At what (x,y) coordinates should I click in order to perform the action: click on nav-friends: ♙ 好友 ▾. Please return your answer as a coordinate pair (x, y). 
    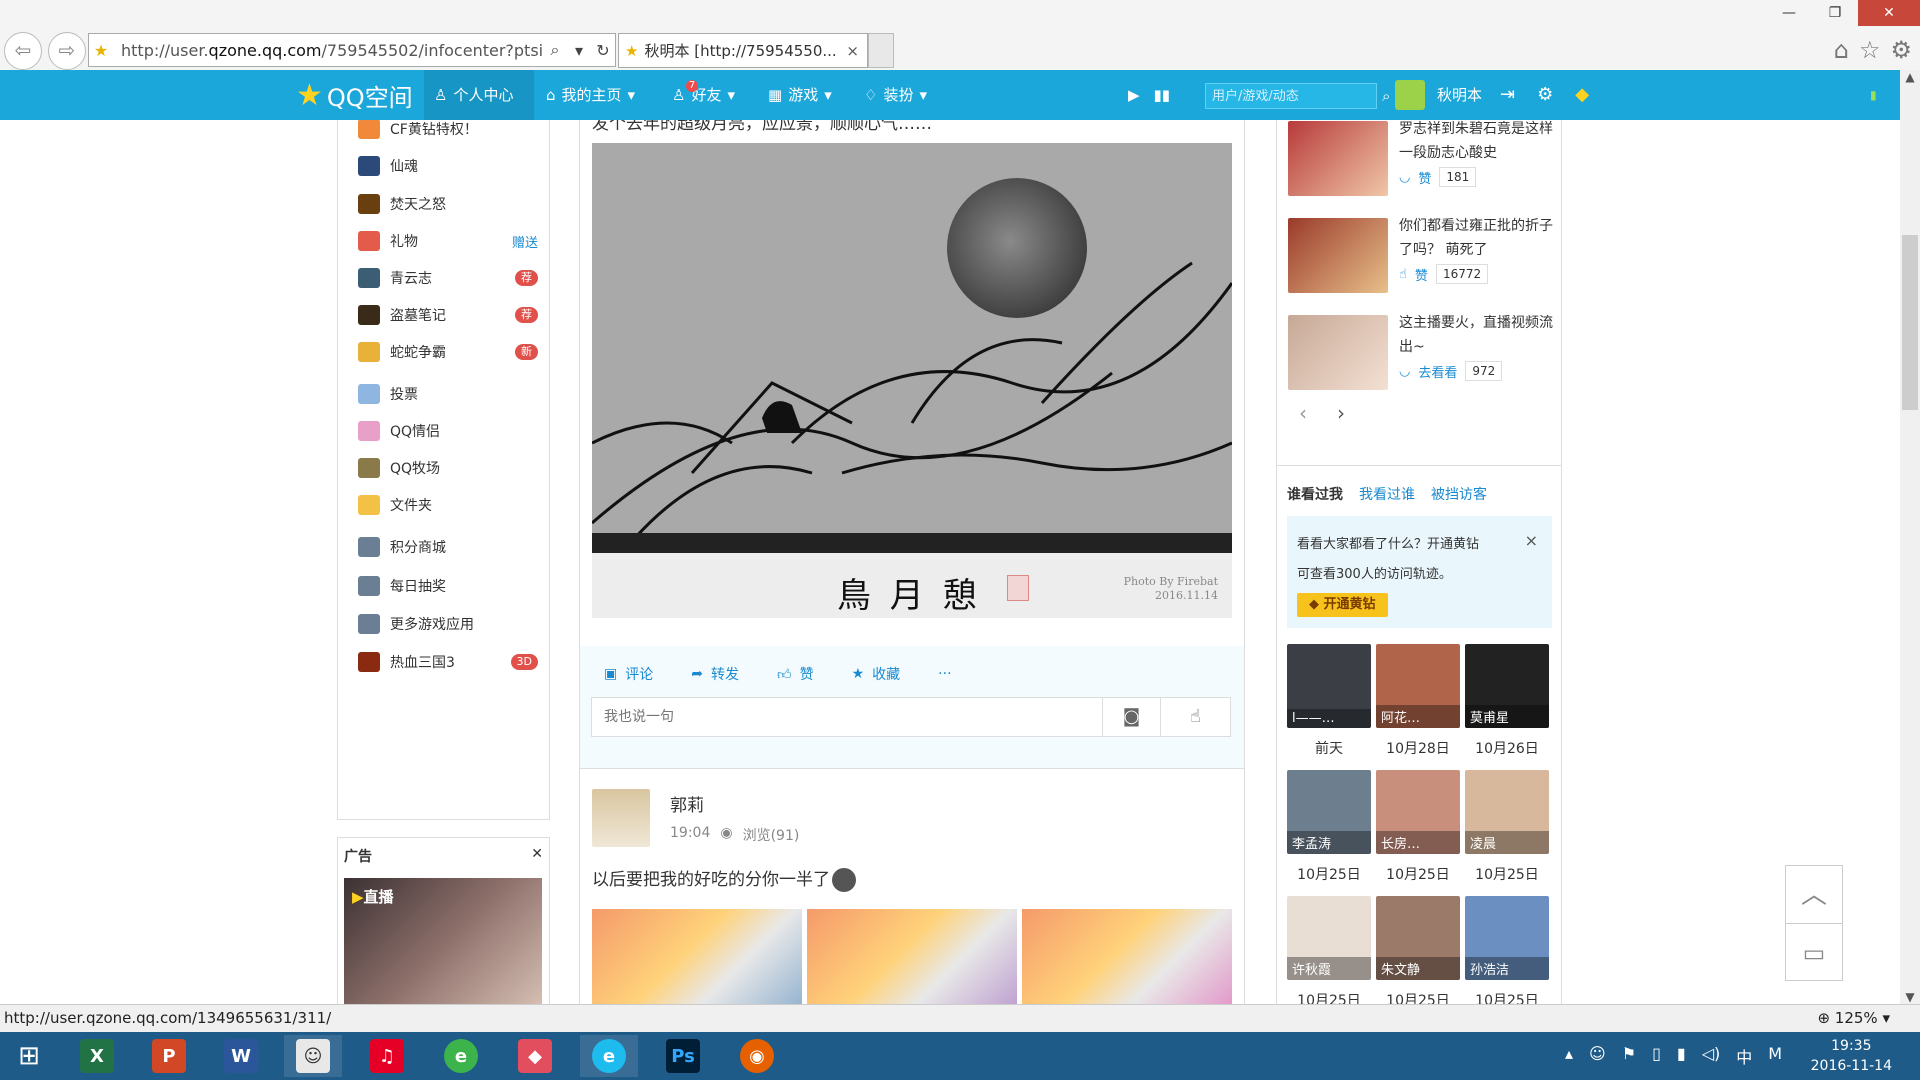
    Looking at the image, I should click on (703, 95).